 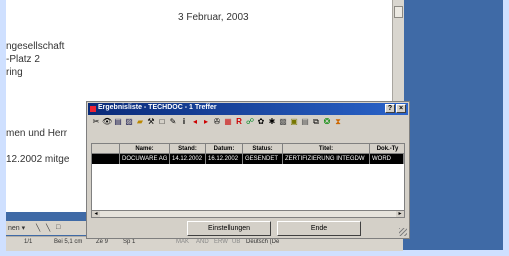 I want to click on doc-line: men und Herr, so click(x=37, y=133).